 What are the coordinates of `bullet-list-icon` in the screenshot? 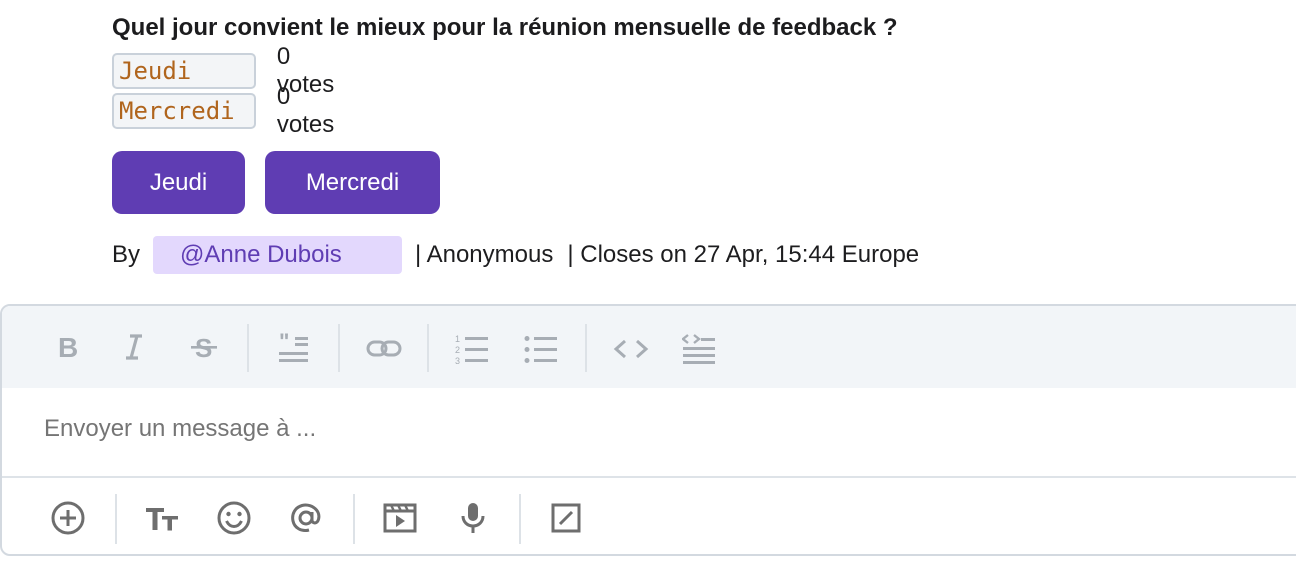 It's located at (541, 349).